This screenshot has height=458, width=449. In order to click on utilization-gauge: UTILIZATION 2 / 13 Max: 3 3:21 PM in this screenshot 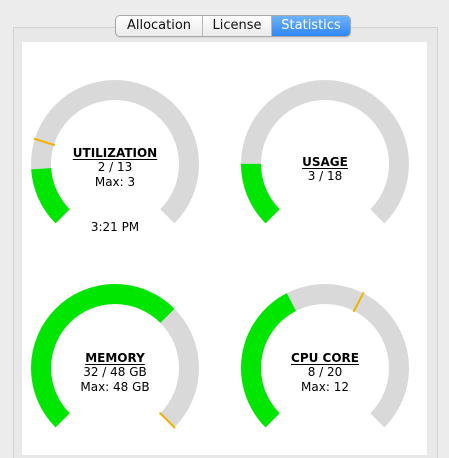, I will do `click(115, 164)`.